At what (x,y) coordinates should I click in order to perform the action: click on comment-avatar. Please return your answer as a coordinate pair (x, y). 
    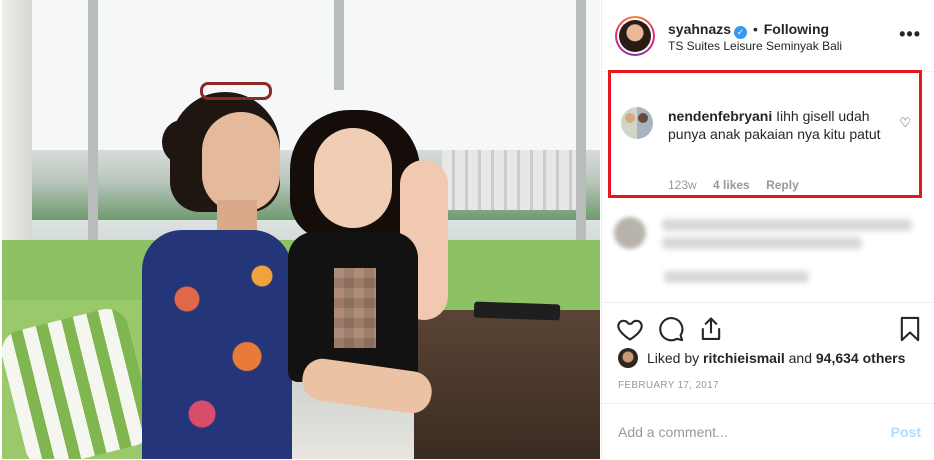
    Looking at the image, I should click on (637, 123).